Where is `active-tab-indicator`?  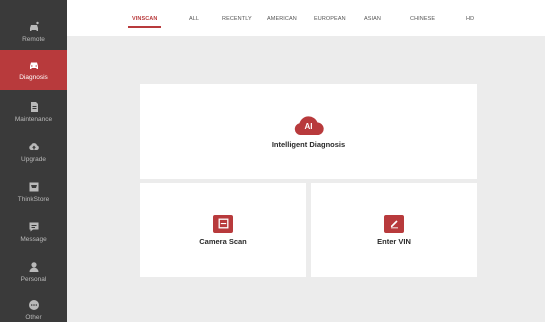
active-tab-indicator is located at coordinates (145, 27).